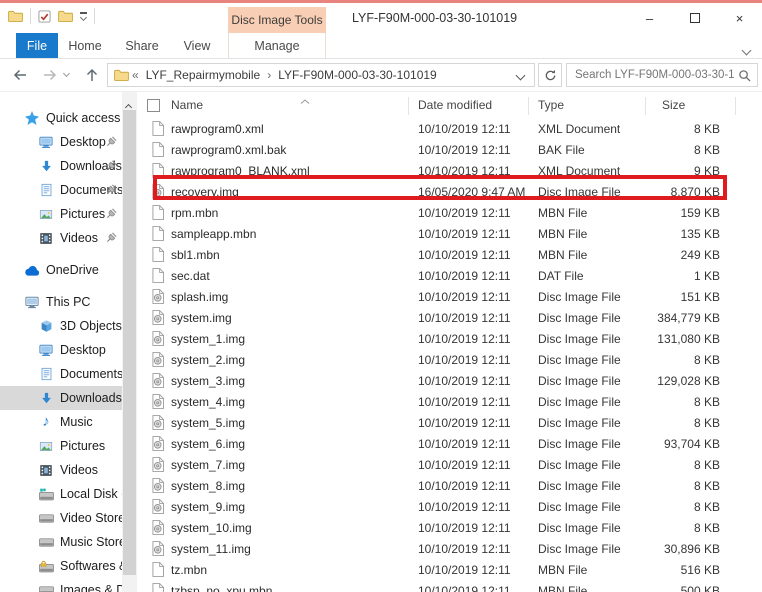  I want to click on maximize-icon, so click(694, 18).